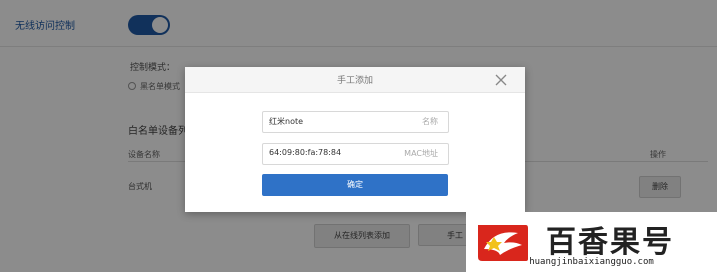  I want to click on watermark-badge: 百香果号 huangjinbaixiangguo.com, so click(591, 242).